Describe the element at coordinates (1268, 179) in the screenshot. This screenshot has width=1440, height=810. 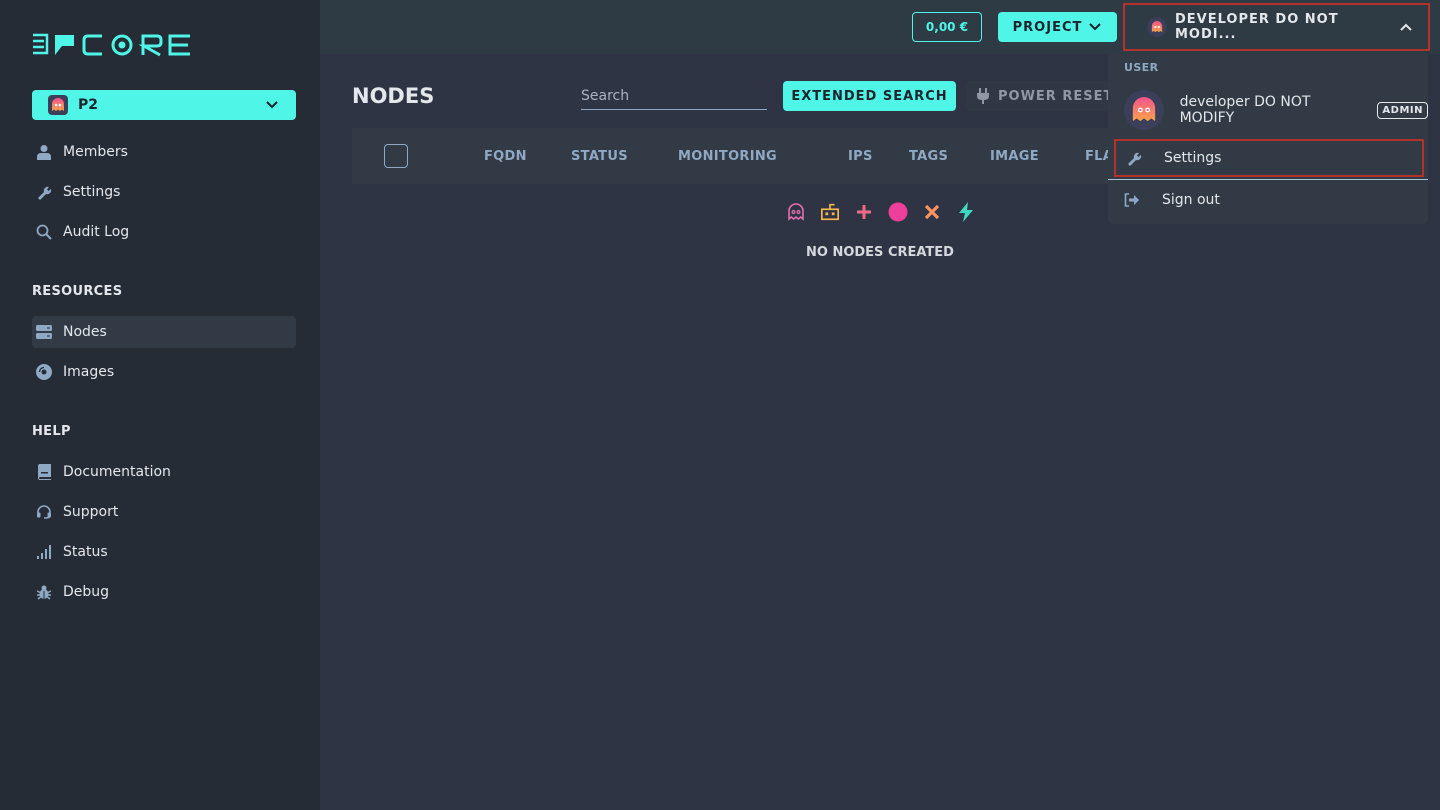
I see `dropdown-divider` at that location.